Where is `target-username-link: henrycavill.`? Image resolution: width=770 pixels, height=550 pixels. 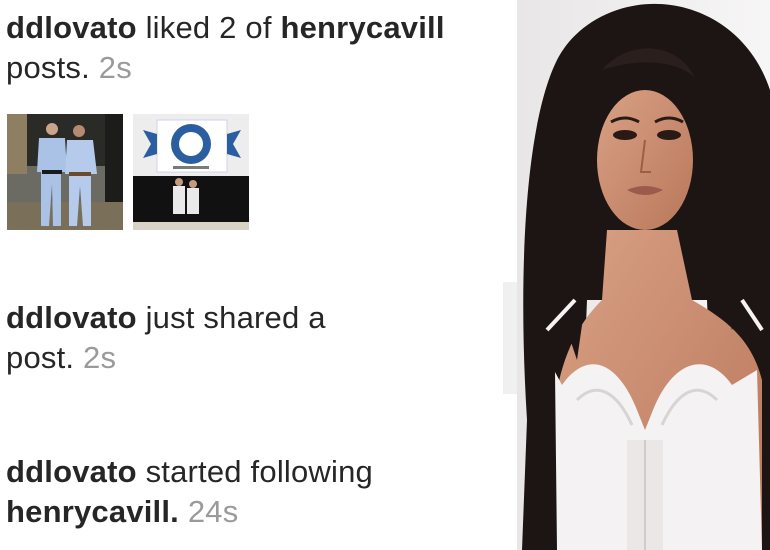 target-username-link: henrycavill. is located at coordinates (92, 511).